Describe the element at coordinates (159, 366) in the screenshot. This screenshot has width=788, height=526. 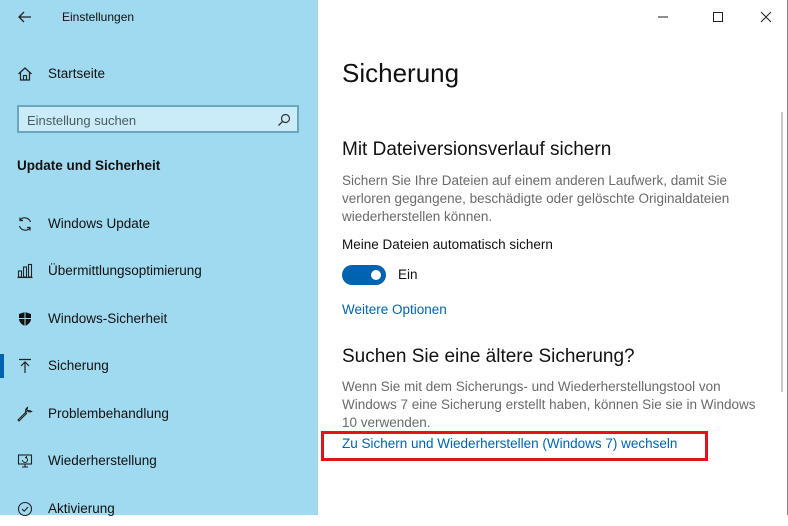
I see `sidebar-item-backup: Sicherung` at that location.